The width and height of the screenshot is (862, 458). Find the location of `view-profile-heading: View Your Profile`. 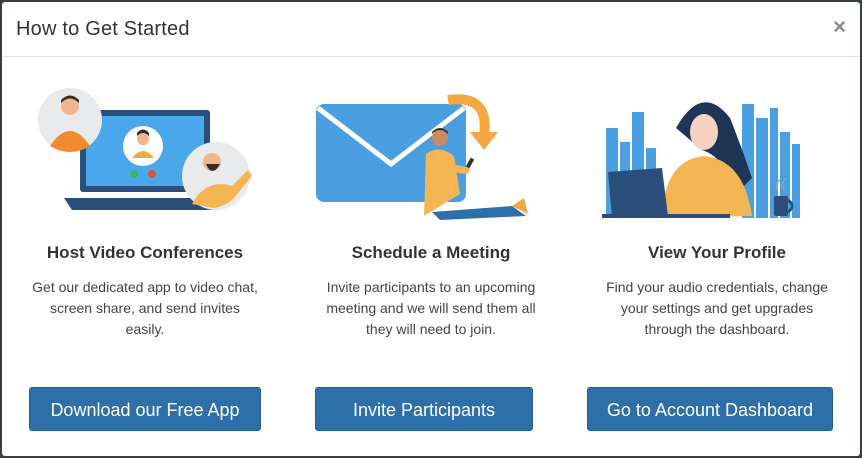

view-profile-heading: View Your Profile is located at coordinates (717, 252).